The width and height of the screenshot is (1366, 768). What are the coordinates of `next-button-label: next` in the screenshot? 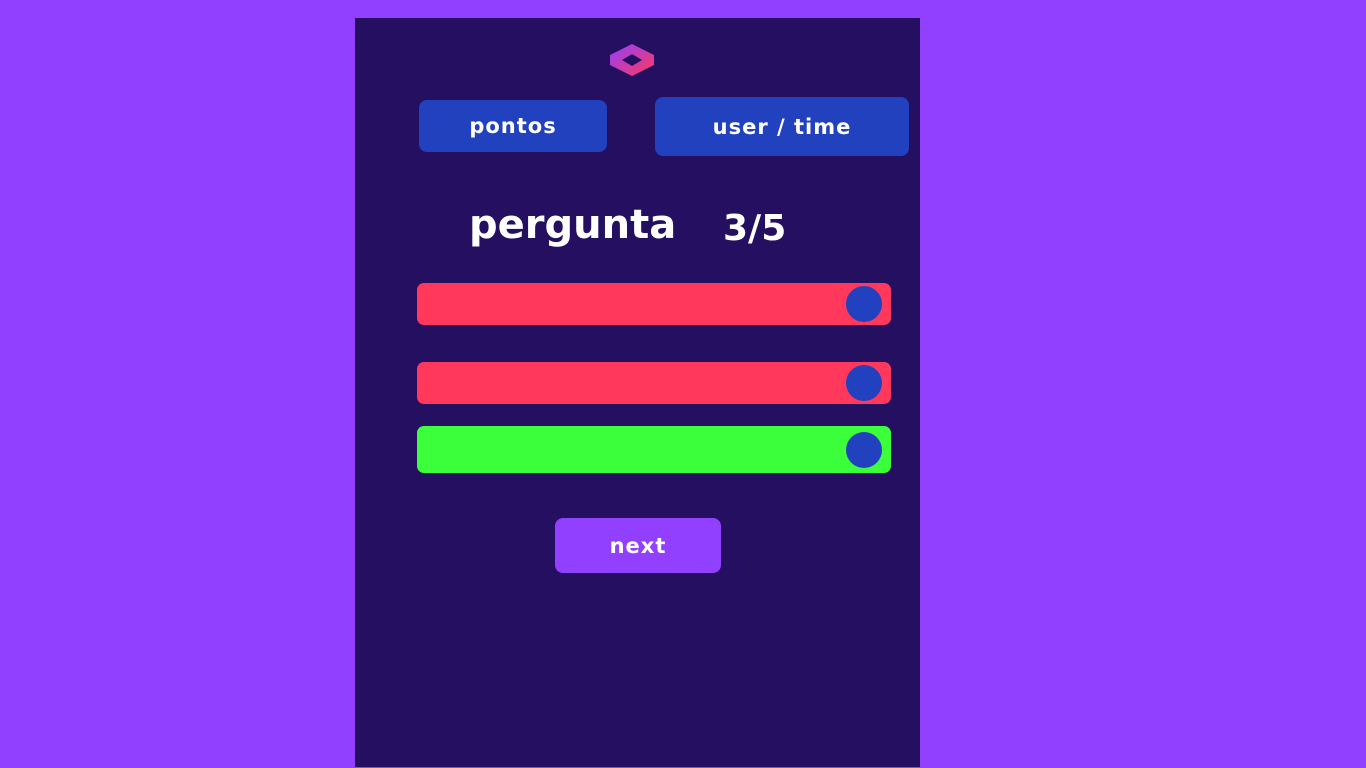 It's located at (638, 545).